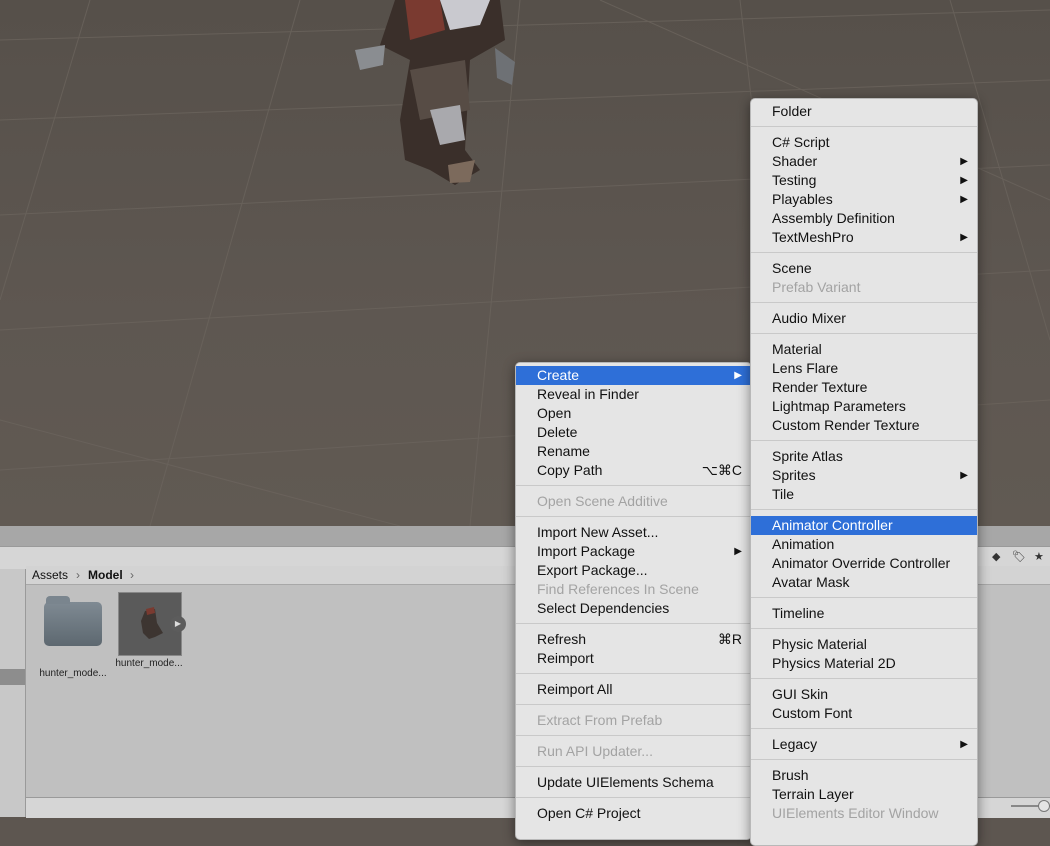 The image size is (1050, 846). I want to click on folder-tree, so click(13, 693).